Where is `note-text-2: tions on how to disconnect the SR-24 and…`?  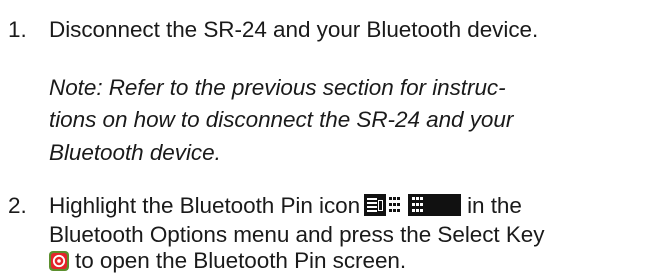 note-text-2: tions on how to disconnect the SR-24 and… is located at coordinates (281, 119).